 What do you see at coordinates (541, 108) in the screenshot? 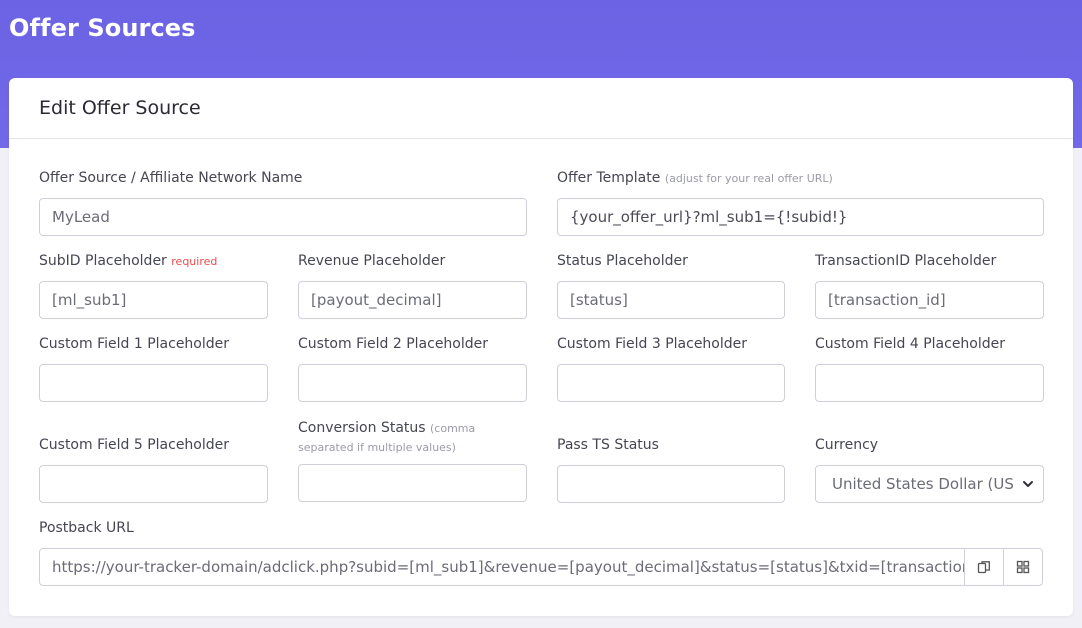
I see `card-header: Edit Offer Source` at bounding box center [541, 108].